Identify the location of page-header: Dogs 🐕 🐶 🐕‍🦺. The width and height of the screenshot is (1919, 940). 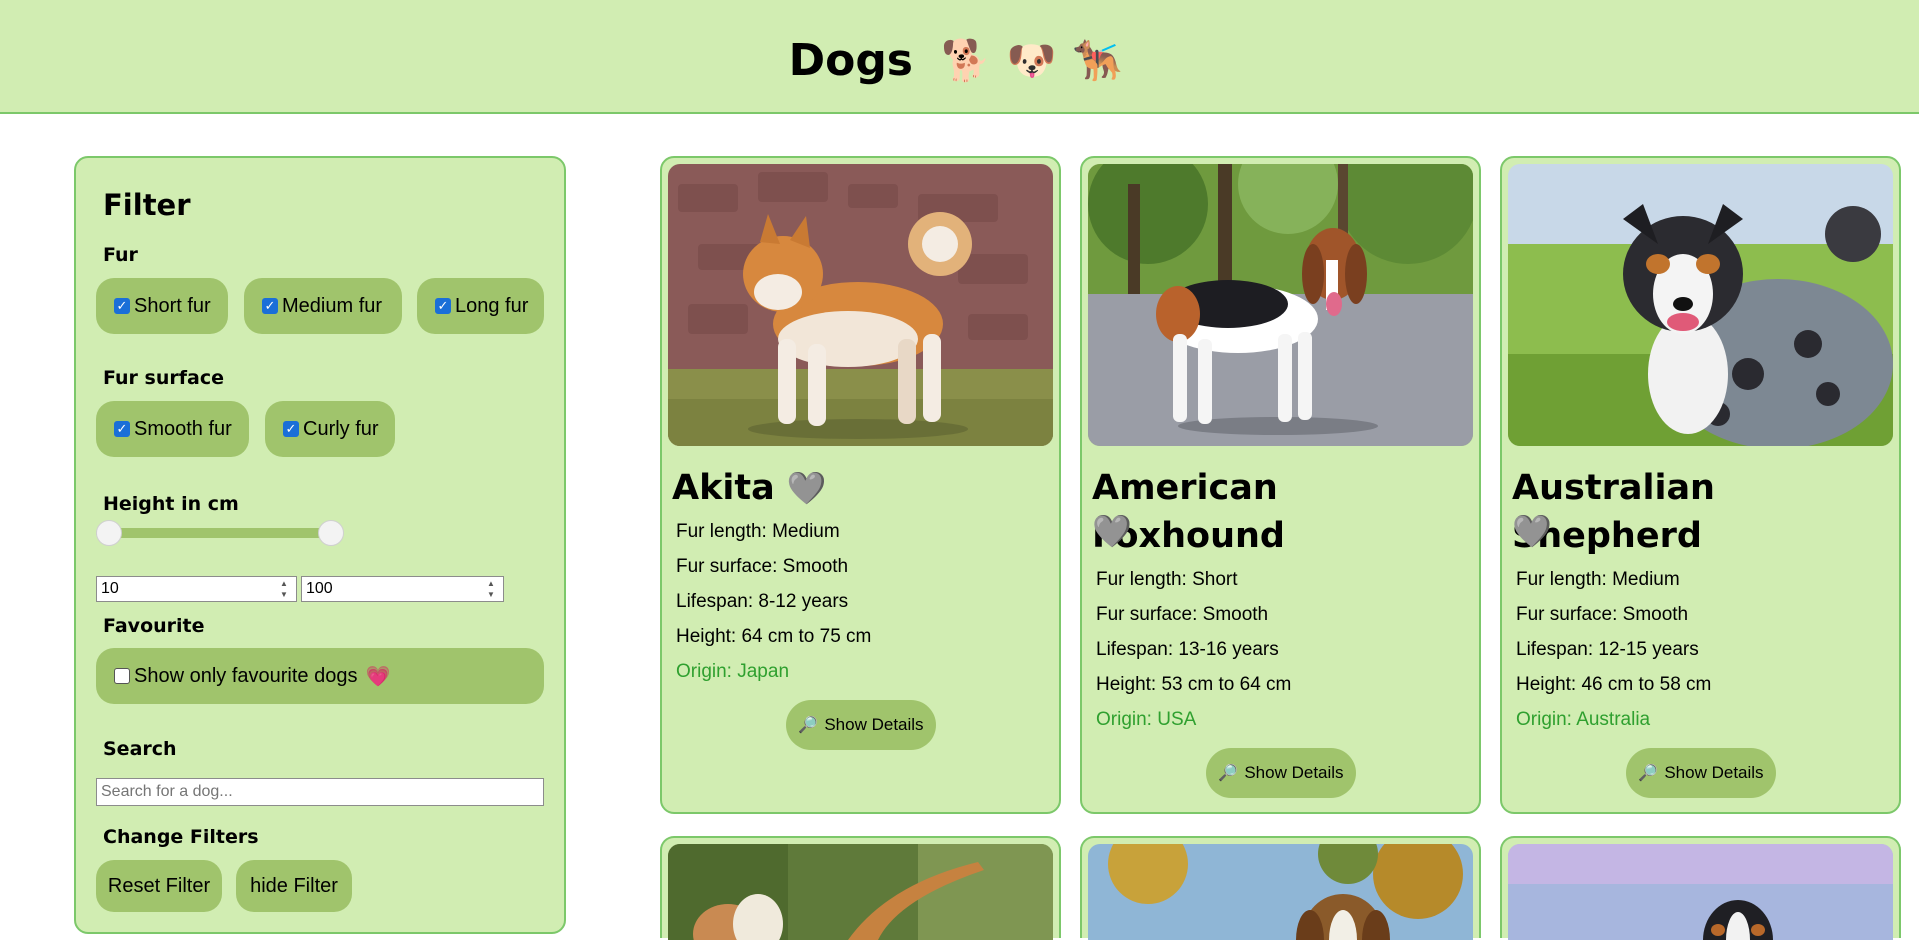
(959, 57).